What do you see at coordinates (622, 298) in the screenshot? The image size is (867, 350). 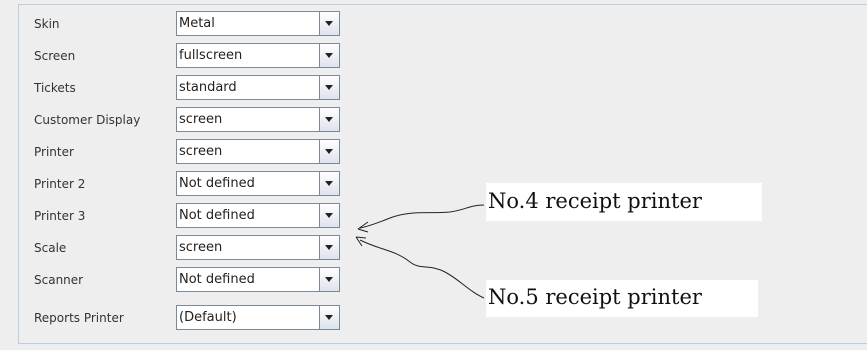 I see `annotation-note-2: No.5 receipt printer` at bounding box center [622, 298].